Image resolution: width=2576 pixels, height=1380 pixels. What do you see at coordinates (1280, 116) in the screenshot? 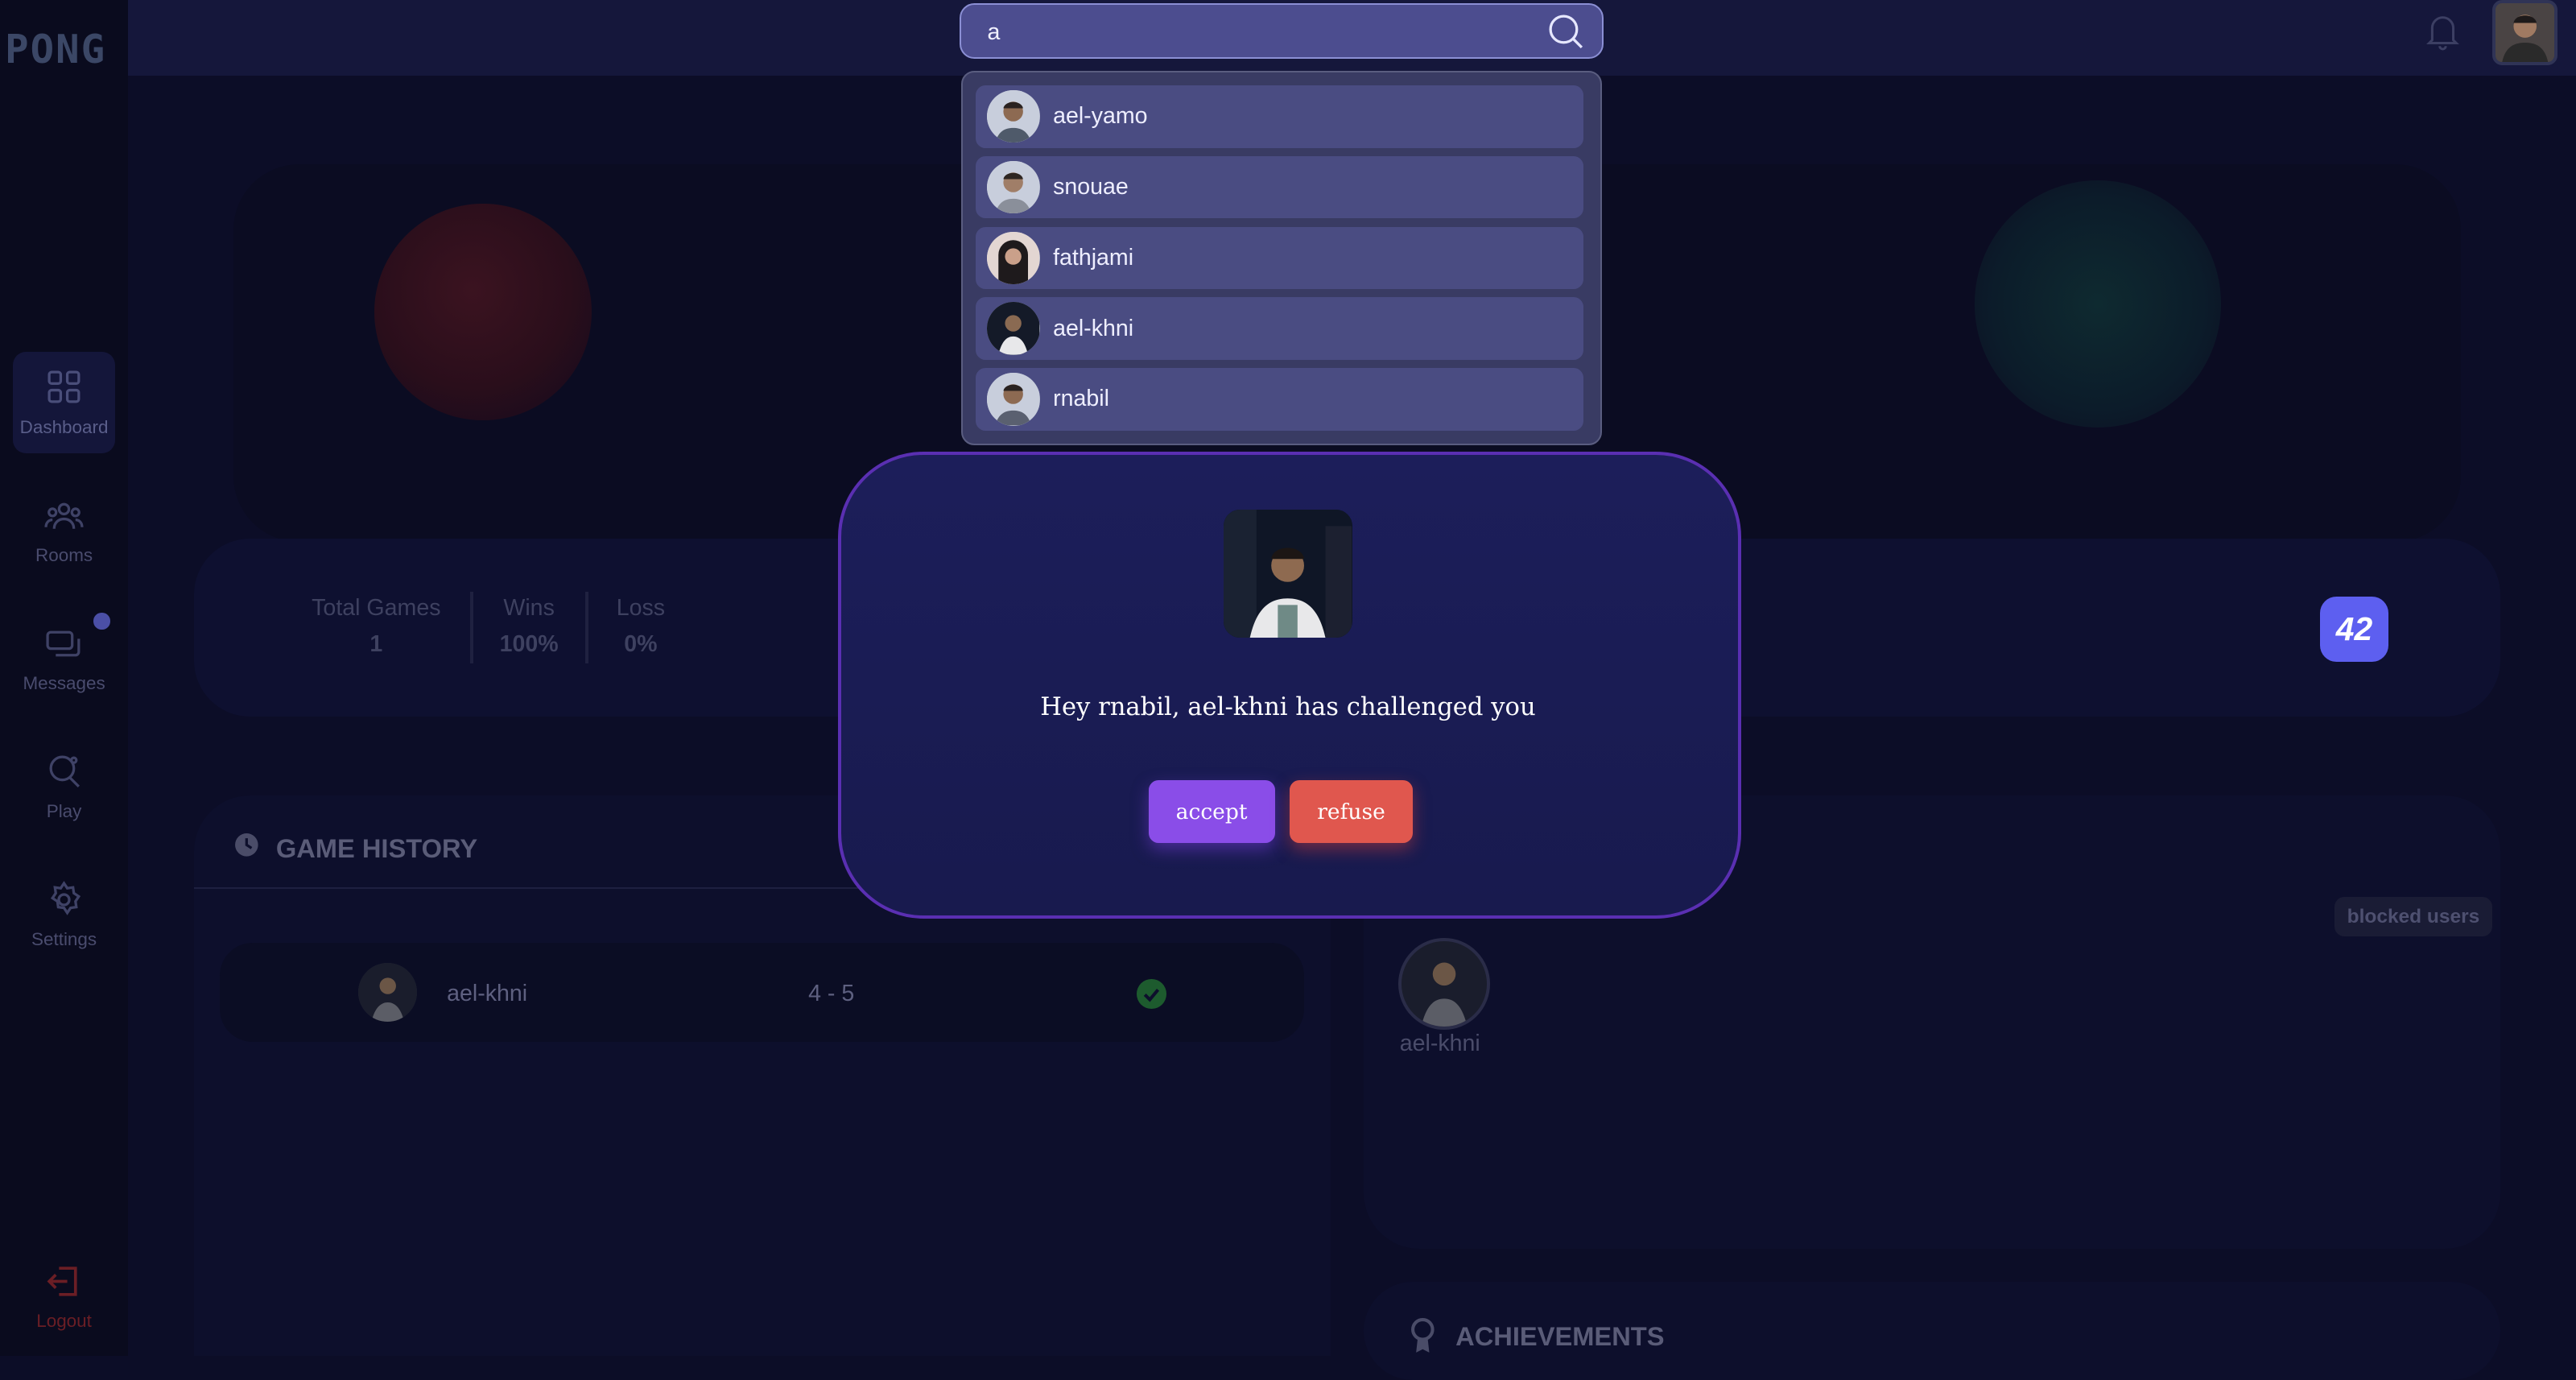
I see `search-result-item: ael-yamo` at bounding box center [1280, 116].